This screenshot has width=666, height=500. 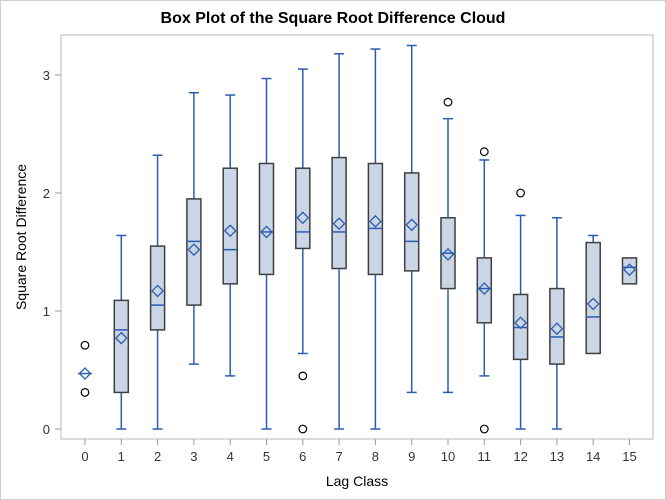 What do you see at coordinates (359, 451) in the screenshot?
I see `x-axis: 0 1 2 3 4 5 6 7 8 9 10 11 12 13 14 15` at bounding box center [359, 451].